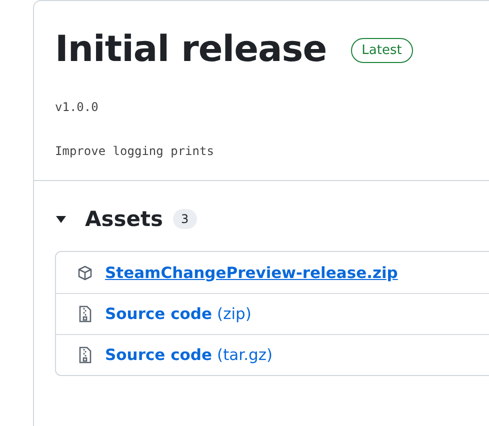 This screenshot has height=426, width=489. What do you see at coordinates (251, 273) in the screenshot?
I see `asset-link: SteamChangePreview-release.zip` at bounding box center [251, 273].